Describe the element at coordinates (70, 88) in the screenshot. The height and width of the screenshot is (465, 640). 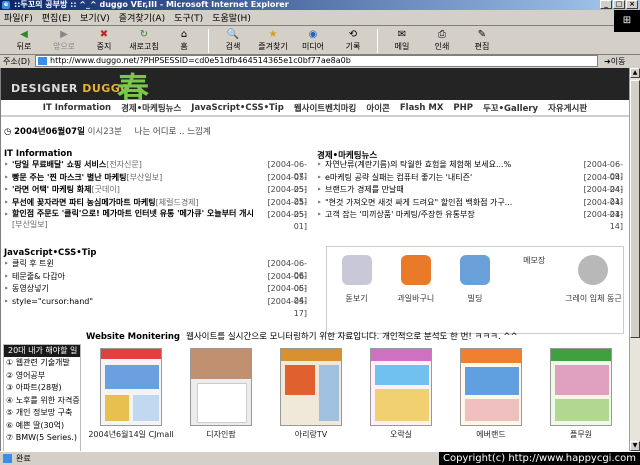
I see `site-logo: DESIGNER DUGGO` at that location.